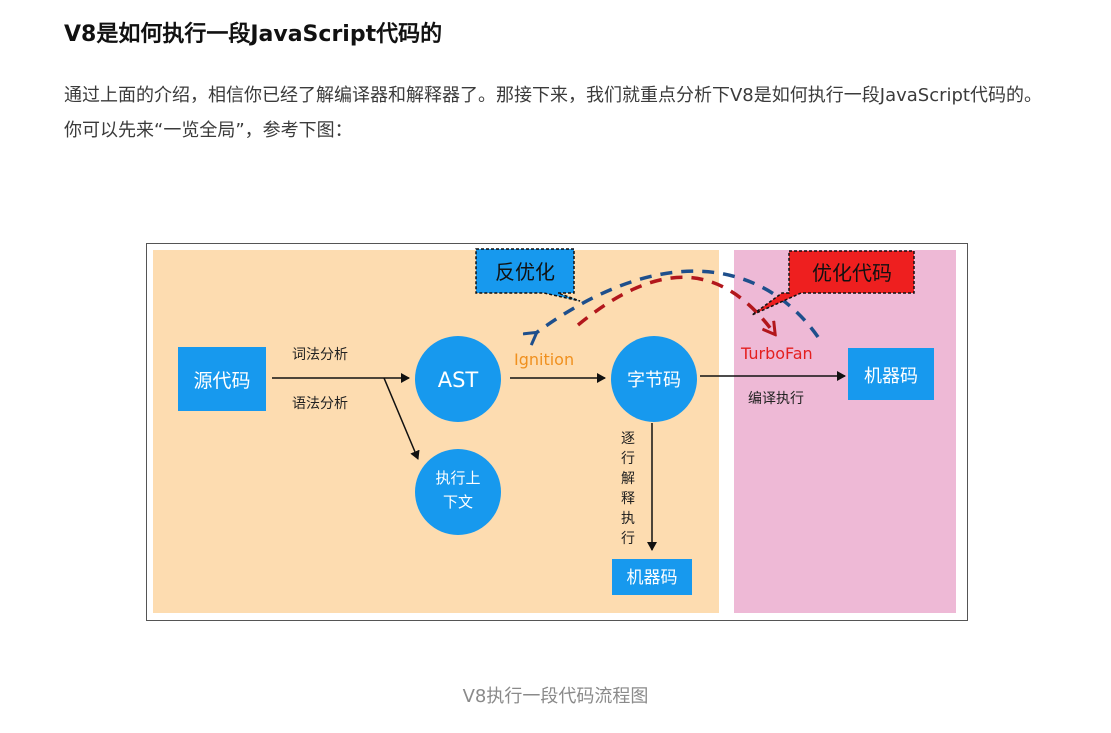 This screenshot has height=733, width=1111. I want to click on lexical-analysis-label: 词法分析, so click(320, 355).